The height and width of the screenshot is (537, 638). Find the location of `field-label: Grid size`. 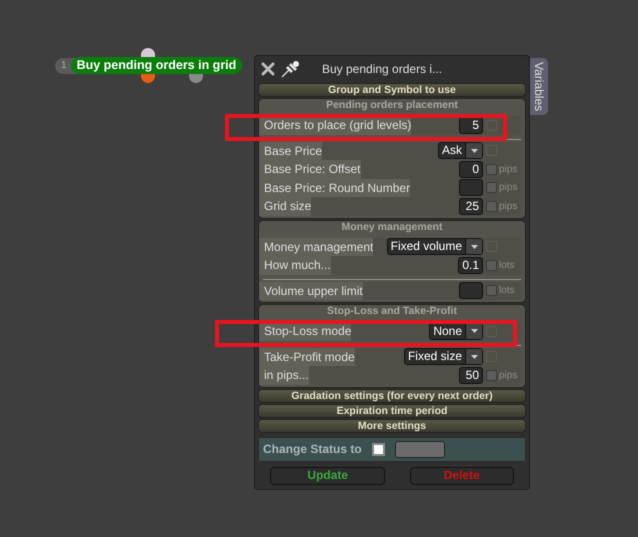

field-label: Grid size is located at coordinates (285, 206).